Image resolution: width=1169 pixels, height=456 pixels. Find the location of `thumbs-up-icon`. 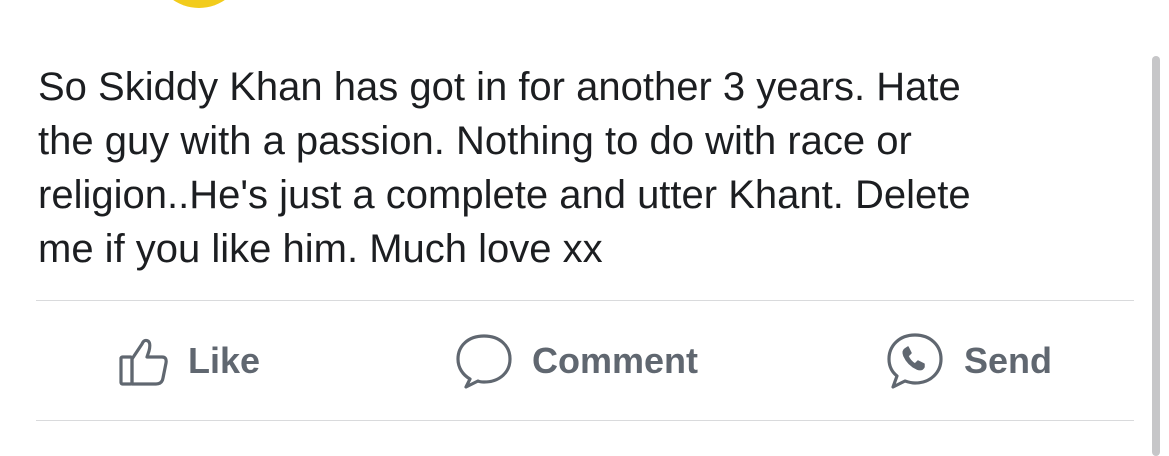

thumbs-up-icon is located at coordinates (144, 361).